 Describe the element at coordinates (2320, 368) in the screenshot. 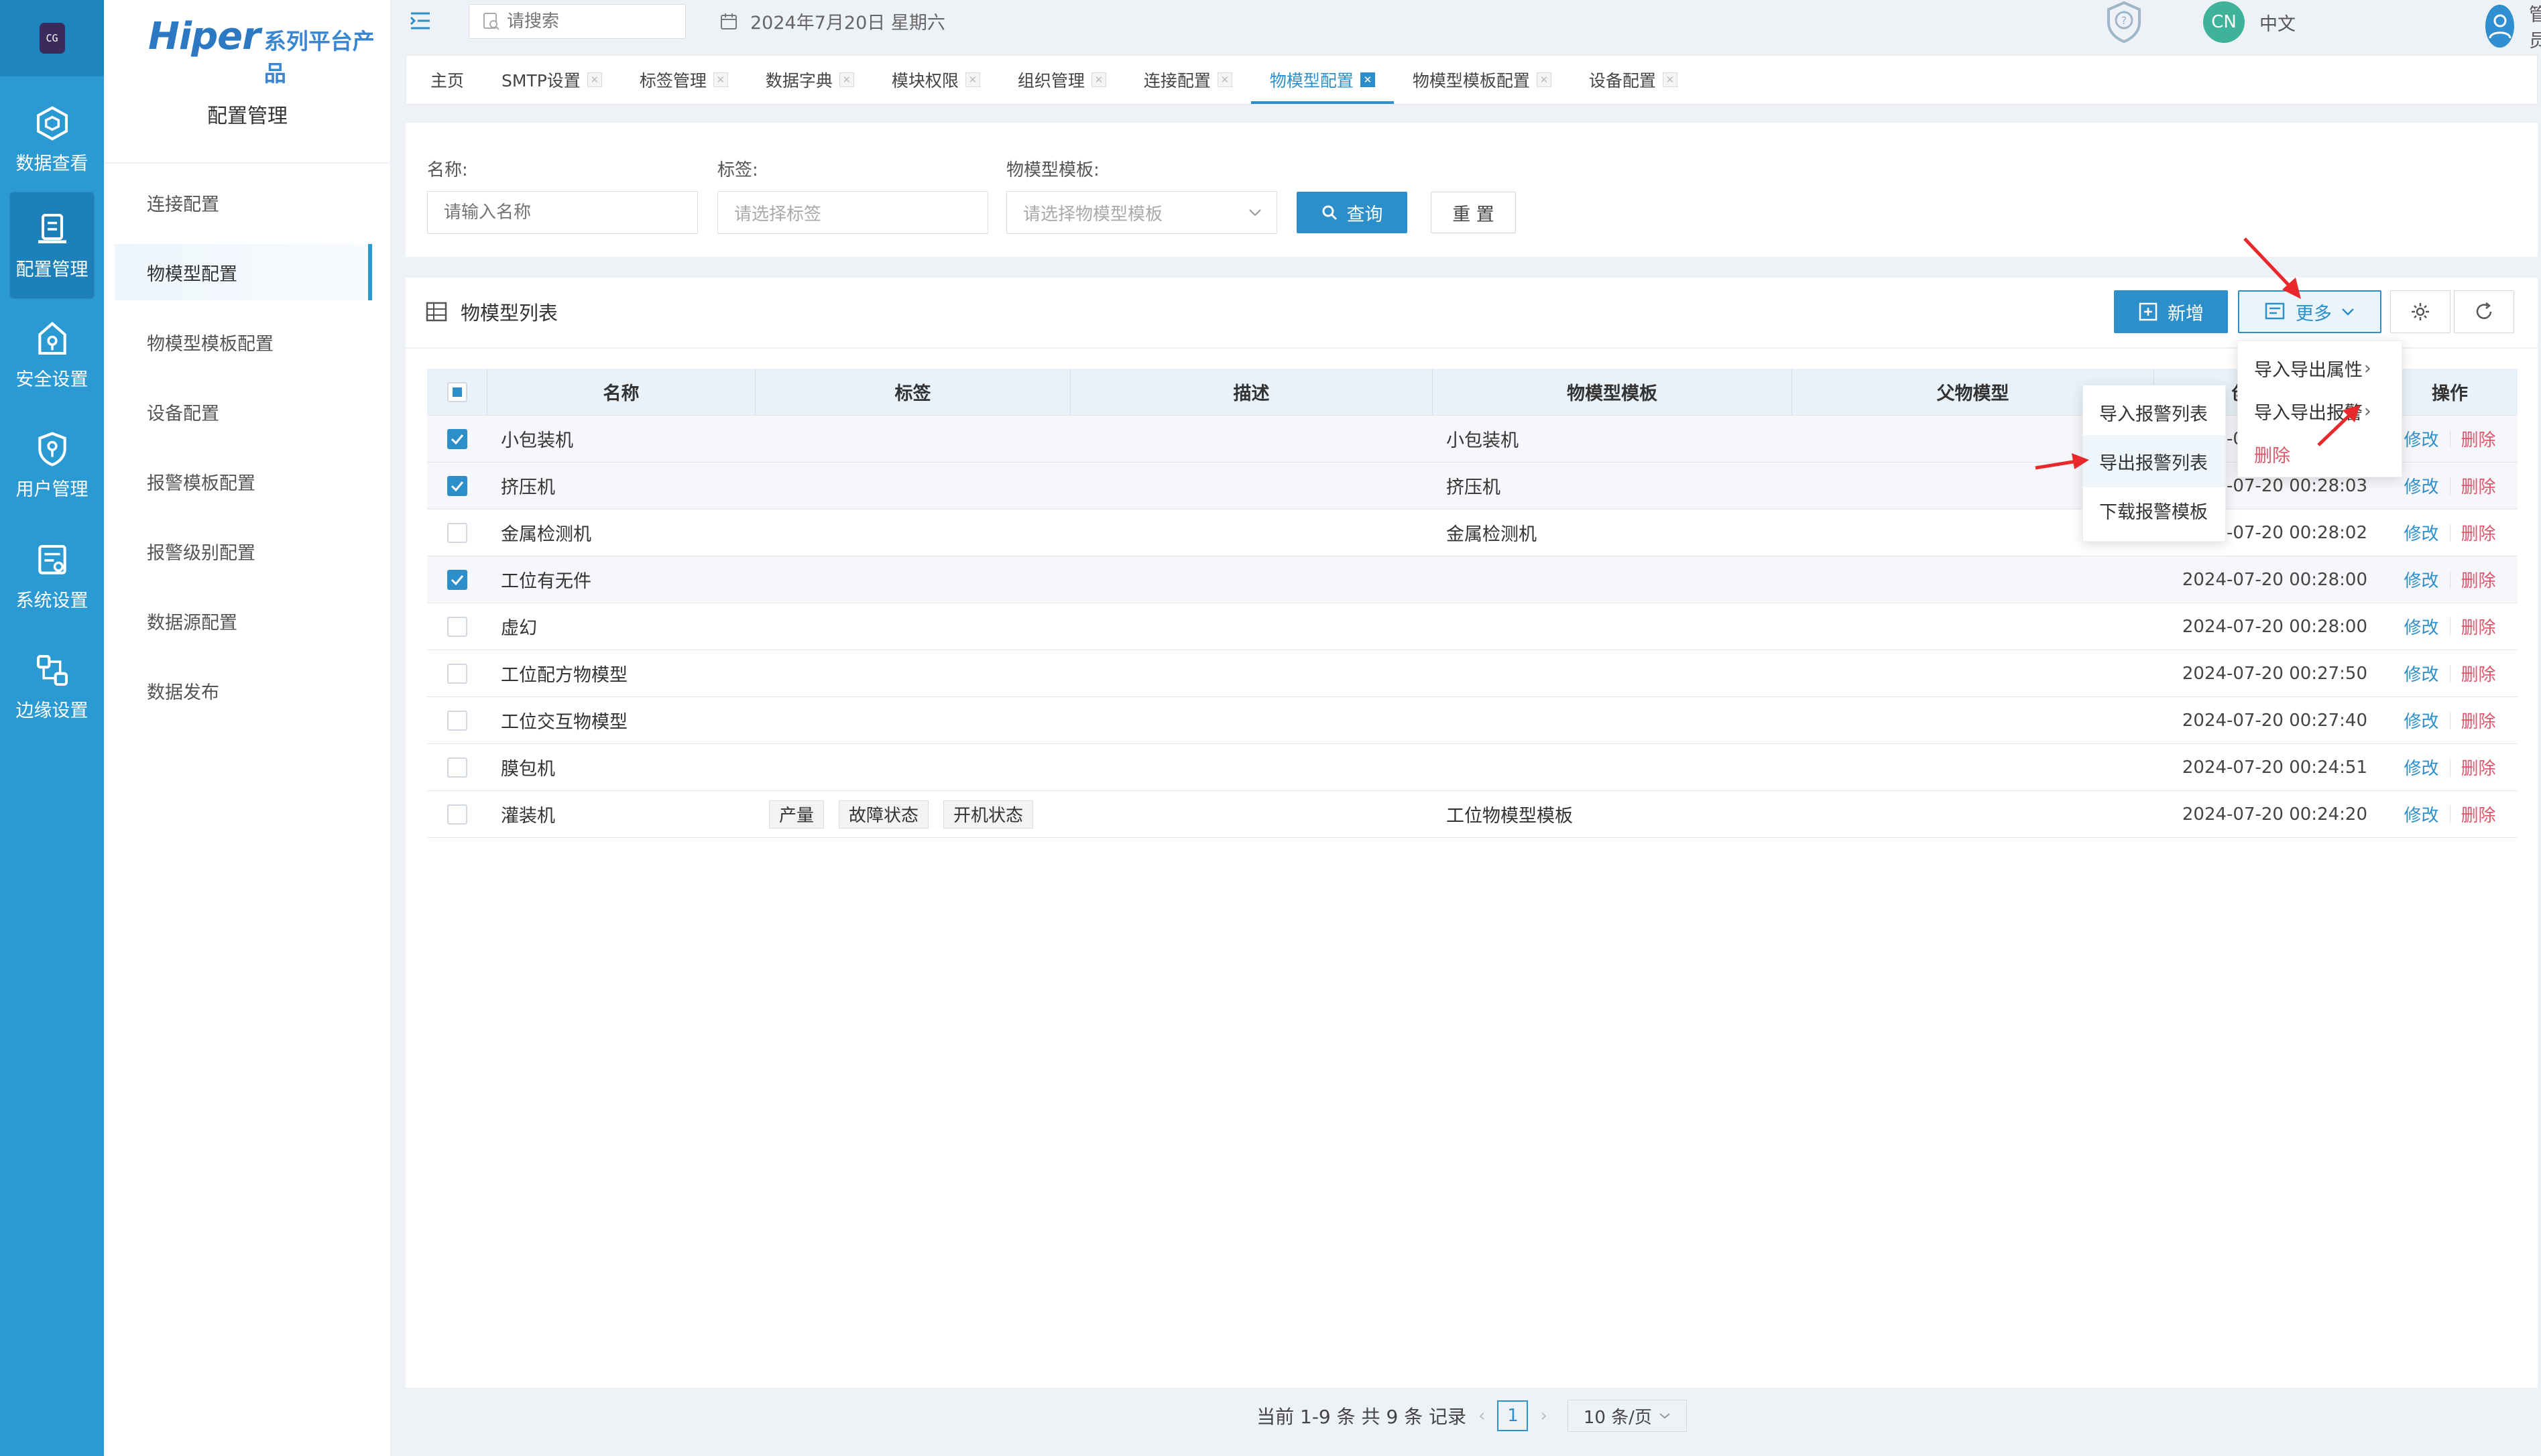

I see `menu-item-import-export-attributes: 导入导出属性 ›` at that location.